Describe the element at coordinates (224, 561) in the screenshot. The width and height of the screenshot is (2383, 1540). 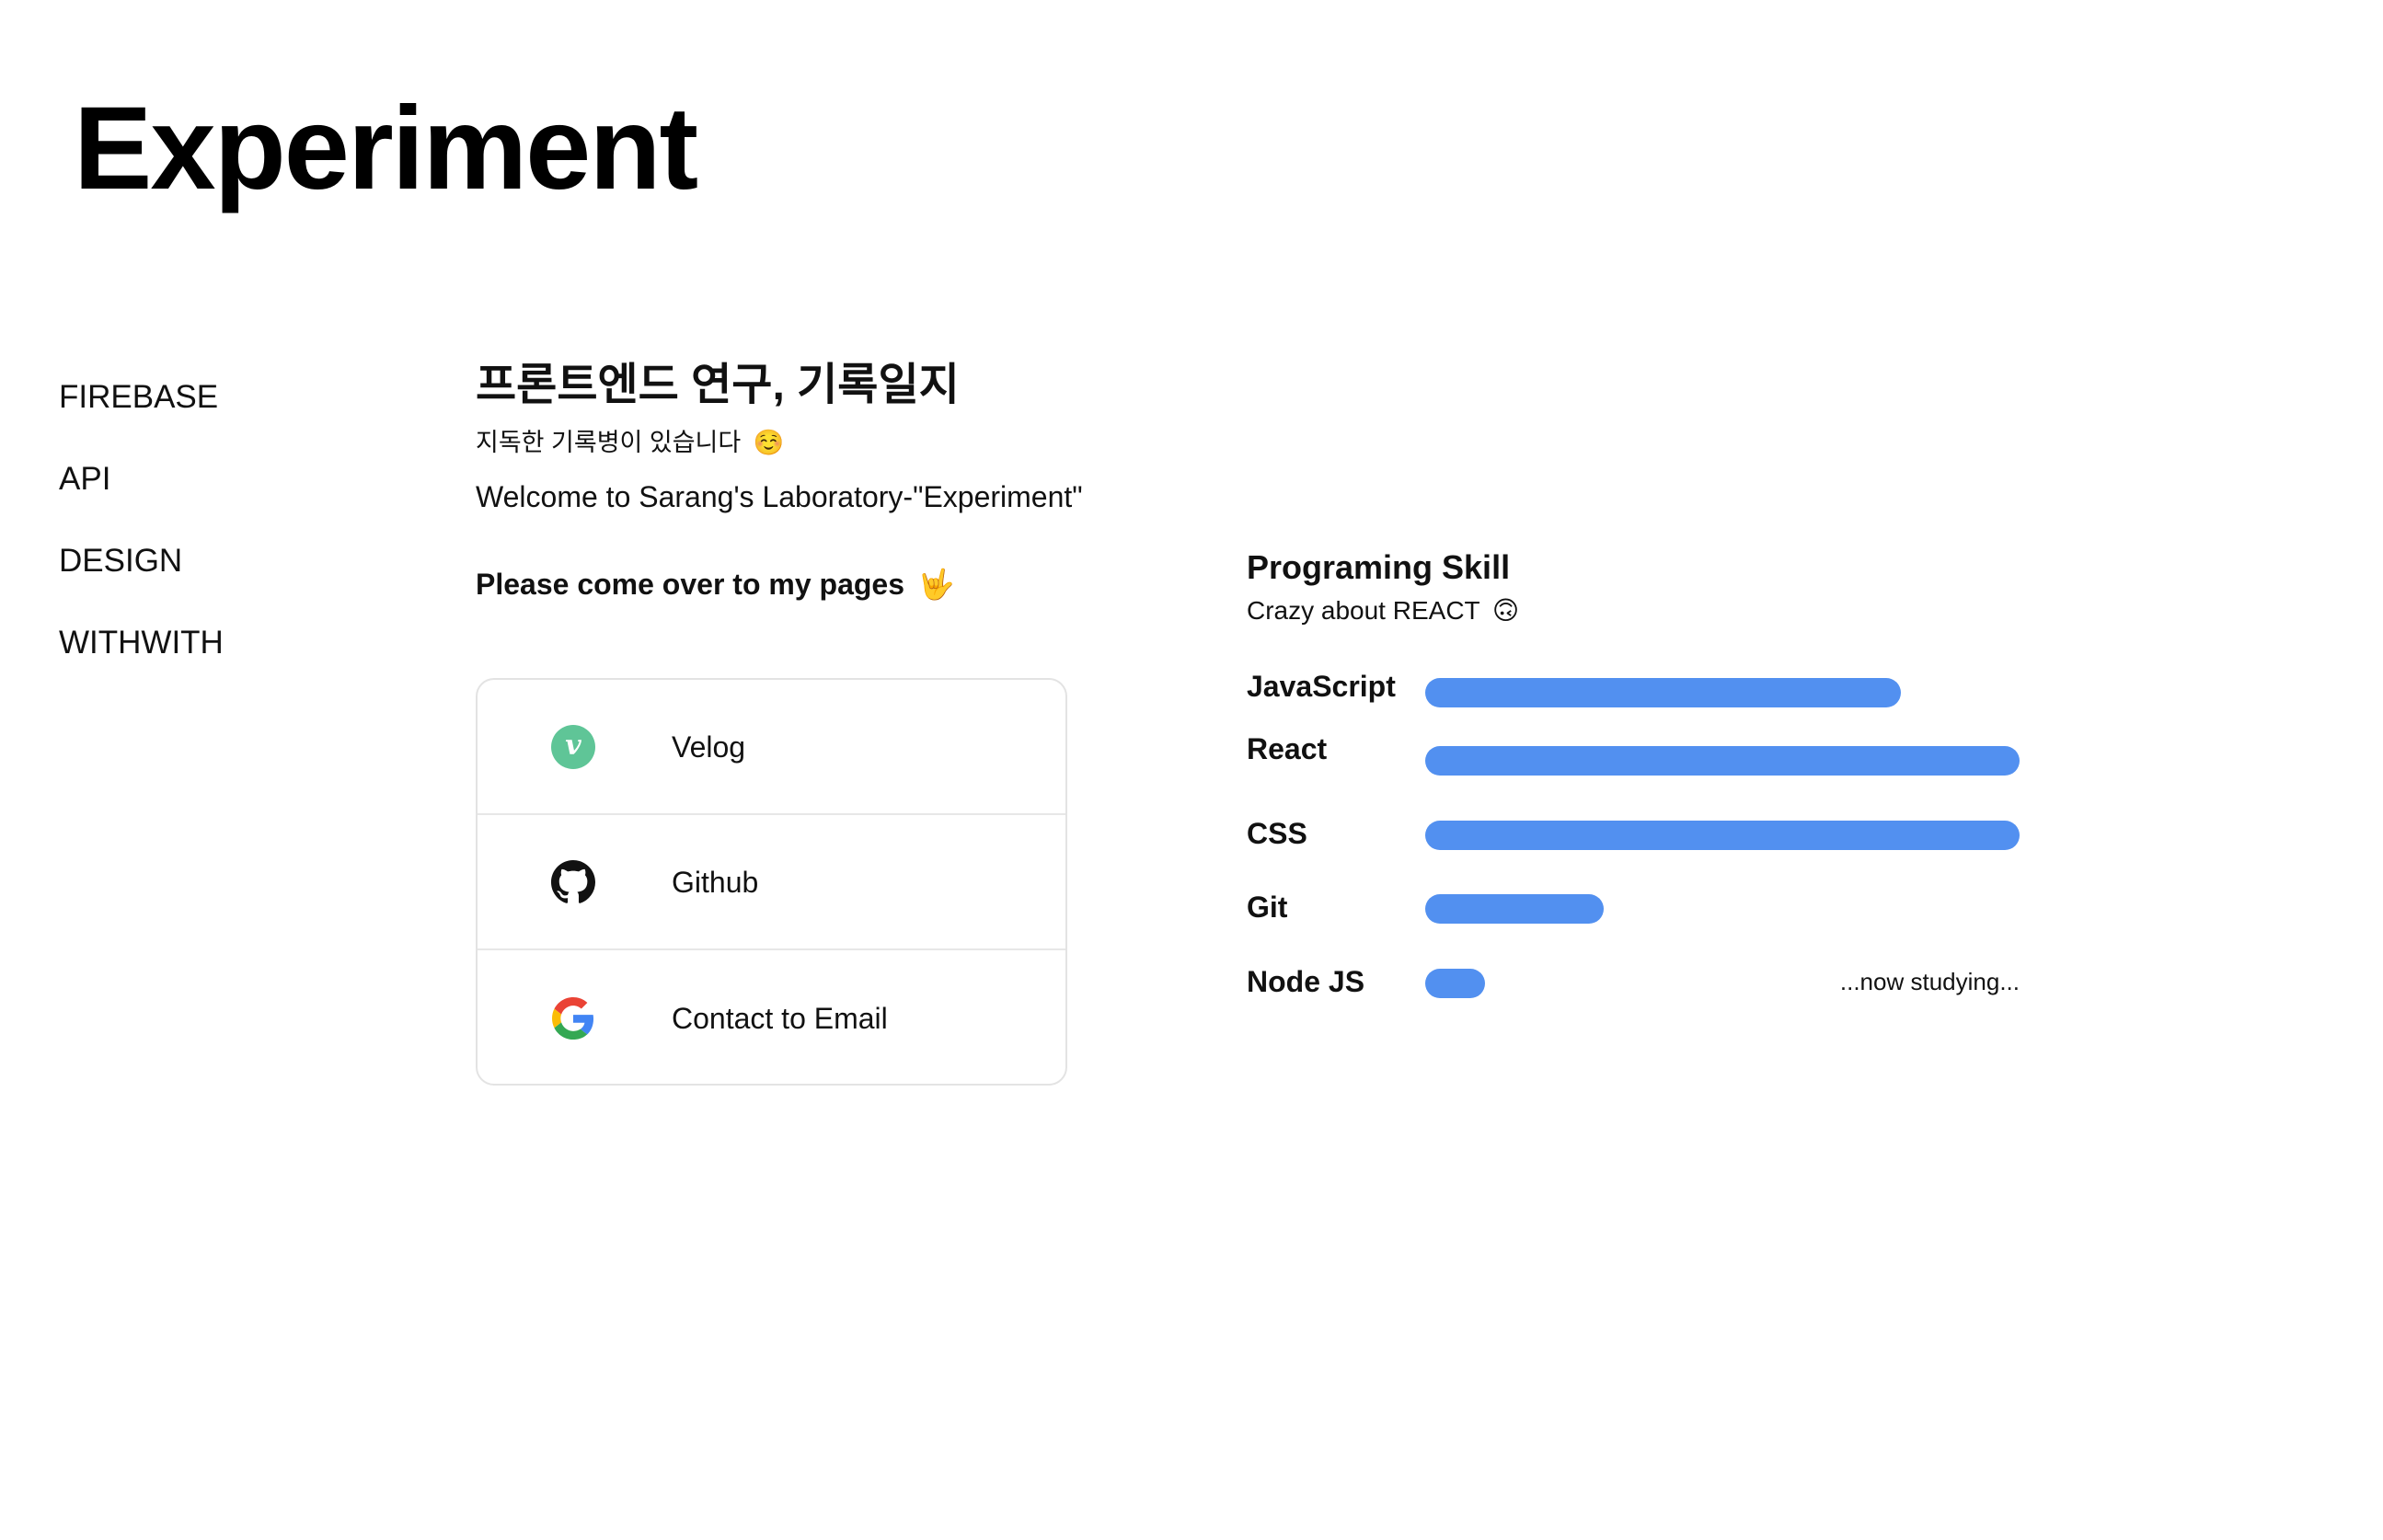
I see `sidebar-item-design: DESIGN` at that location.